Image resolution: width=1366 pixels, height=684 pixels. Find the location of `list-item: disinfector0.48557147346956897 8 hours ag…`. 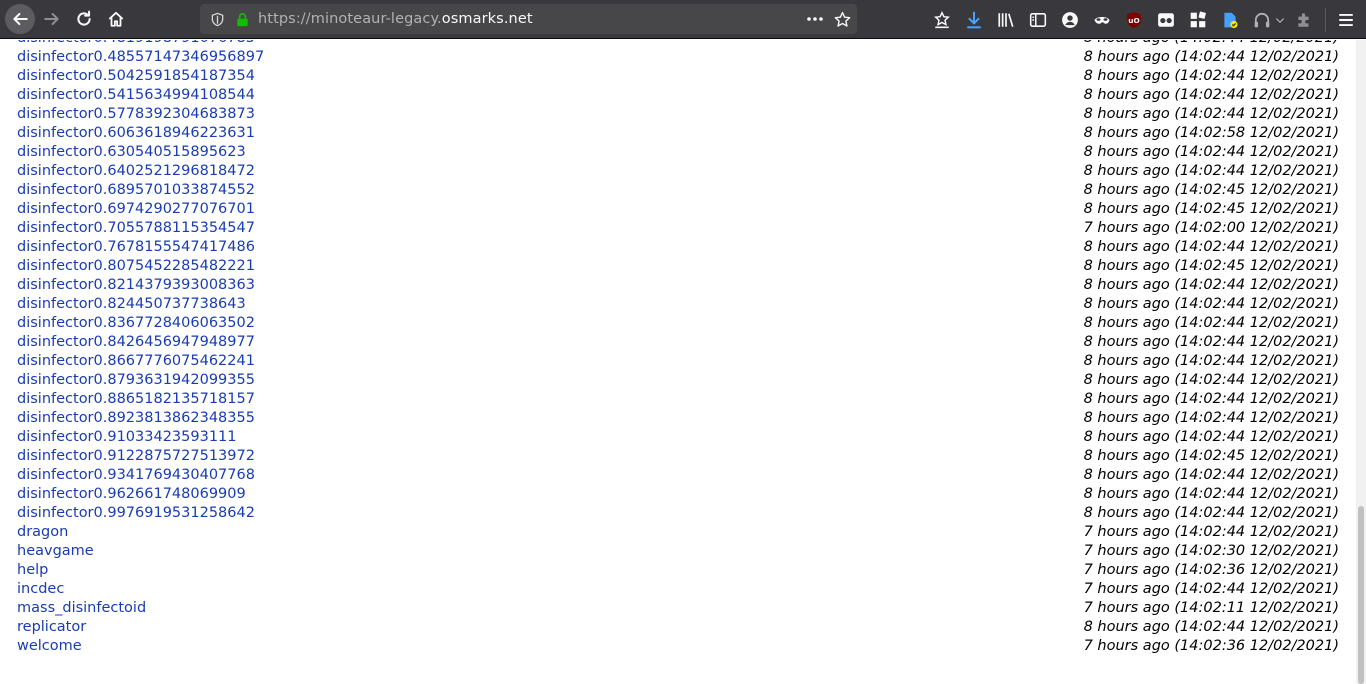

list-item: disinfector0.48557147346956897 8 hours ag… is located at coordinates (678, 57).